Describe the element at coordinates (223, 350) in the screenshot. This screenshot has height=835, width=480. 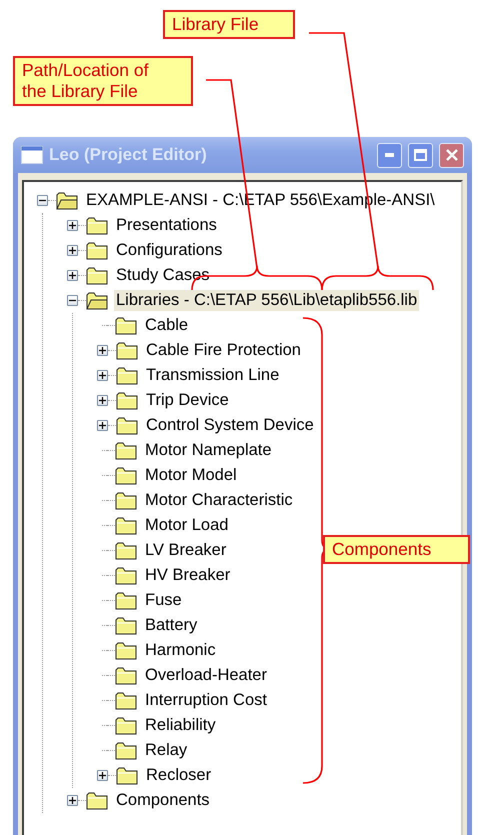
I see `tree-item: Cable Fire Protection` at that location.